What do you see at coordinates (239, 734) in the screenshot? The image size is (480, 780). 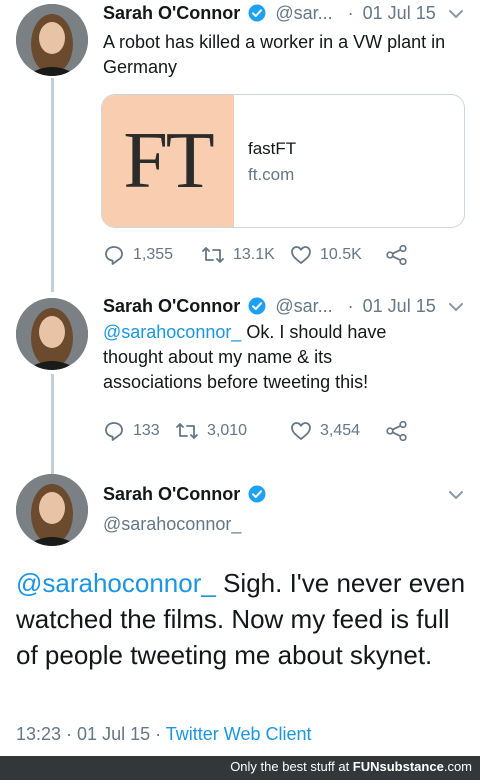 I see `client-link: Twitter Web Client` at bounding box center [239, 734].